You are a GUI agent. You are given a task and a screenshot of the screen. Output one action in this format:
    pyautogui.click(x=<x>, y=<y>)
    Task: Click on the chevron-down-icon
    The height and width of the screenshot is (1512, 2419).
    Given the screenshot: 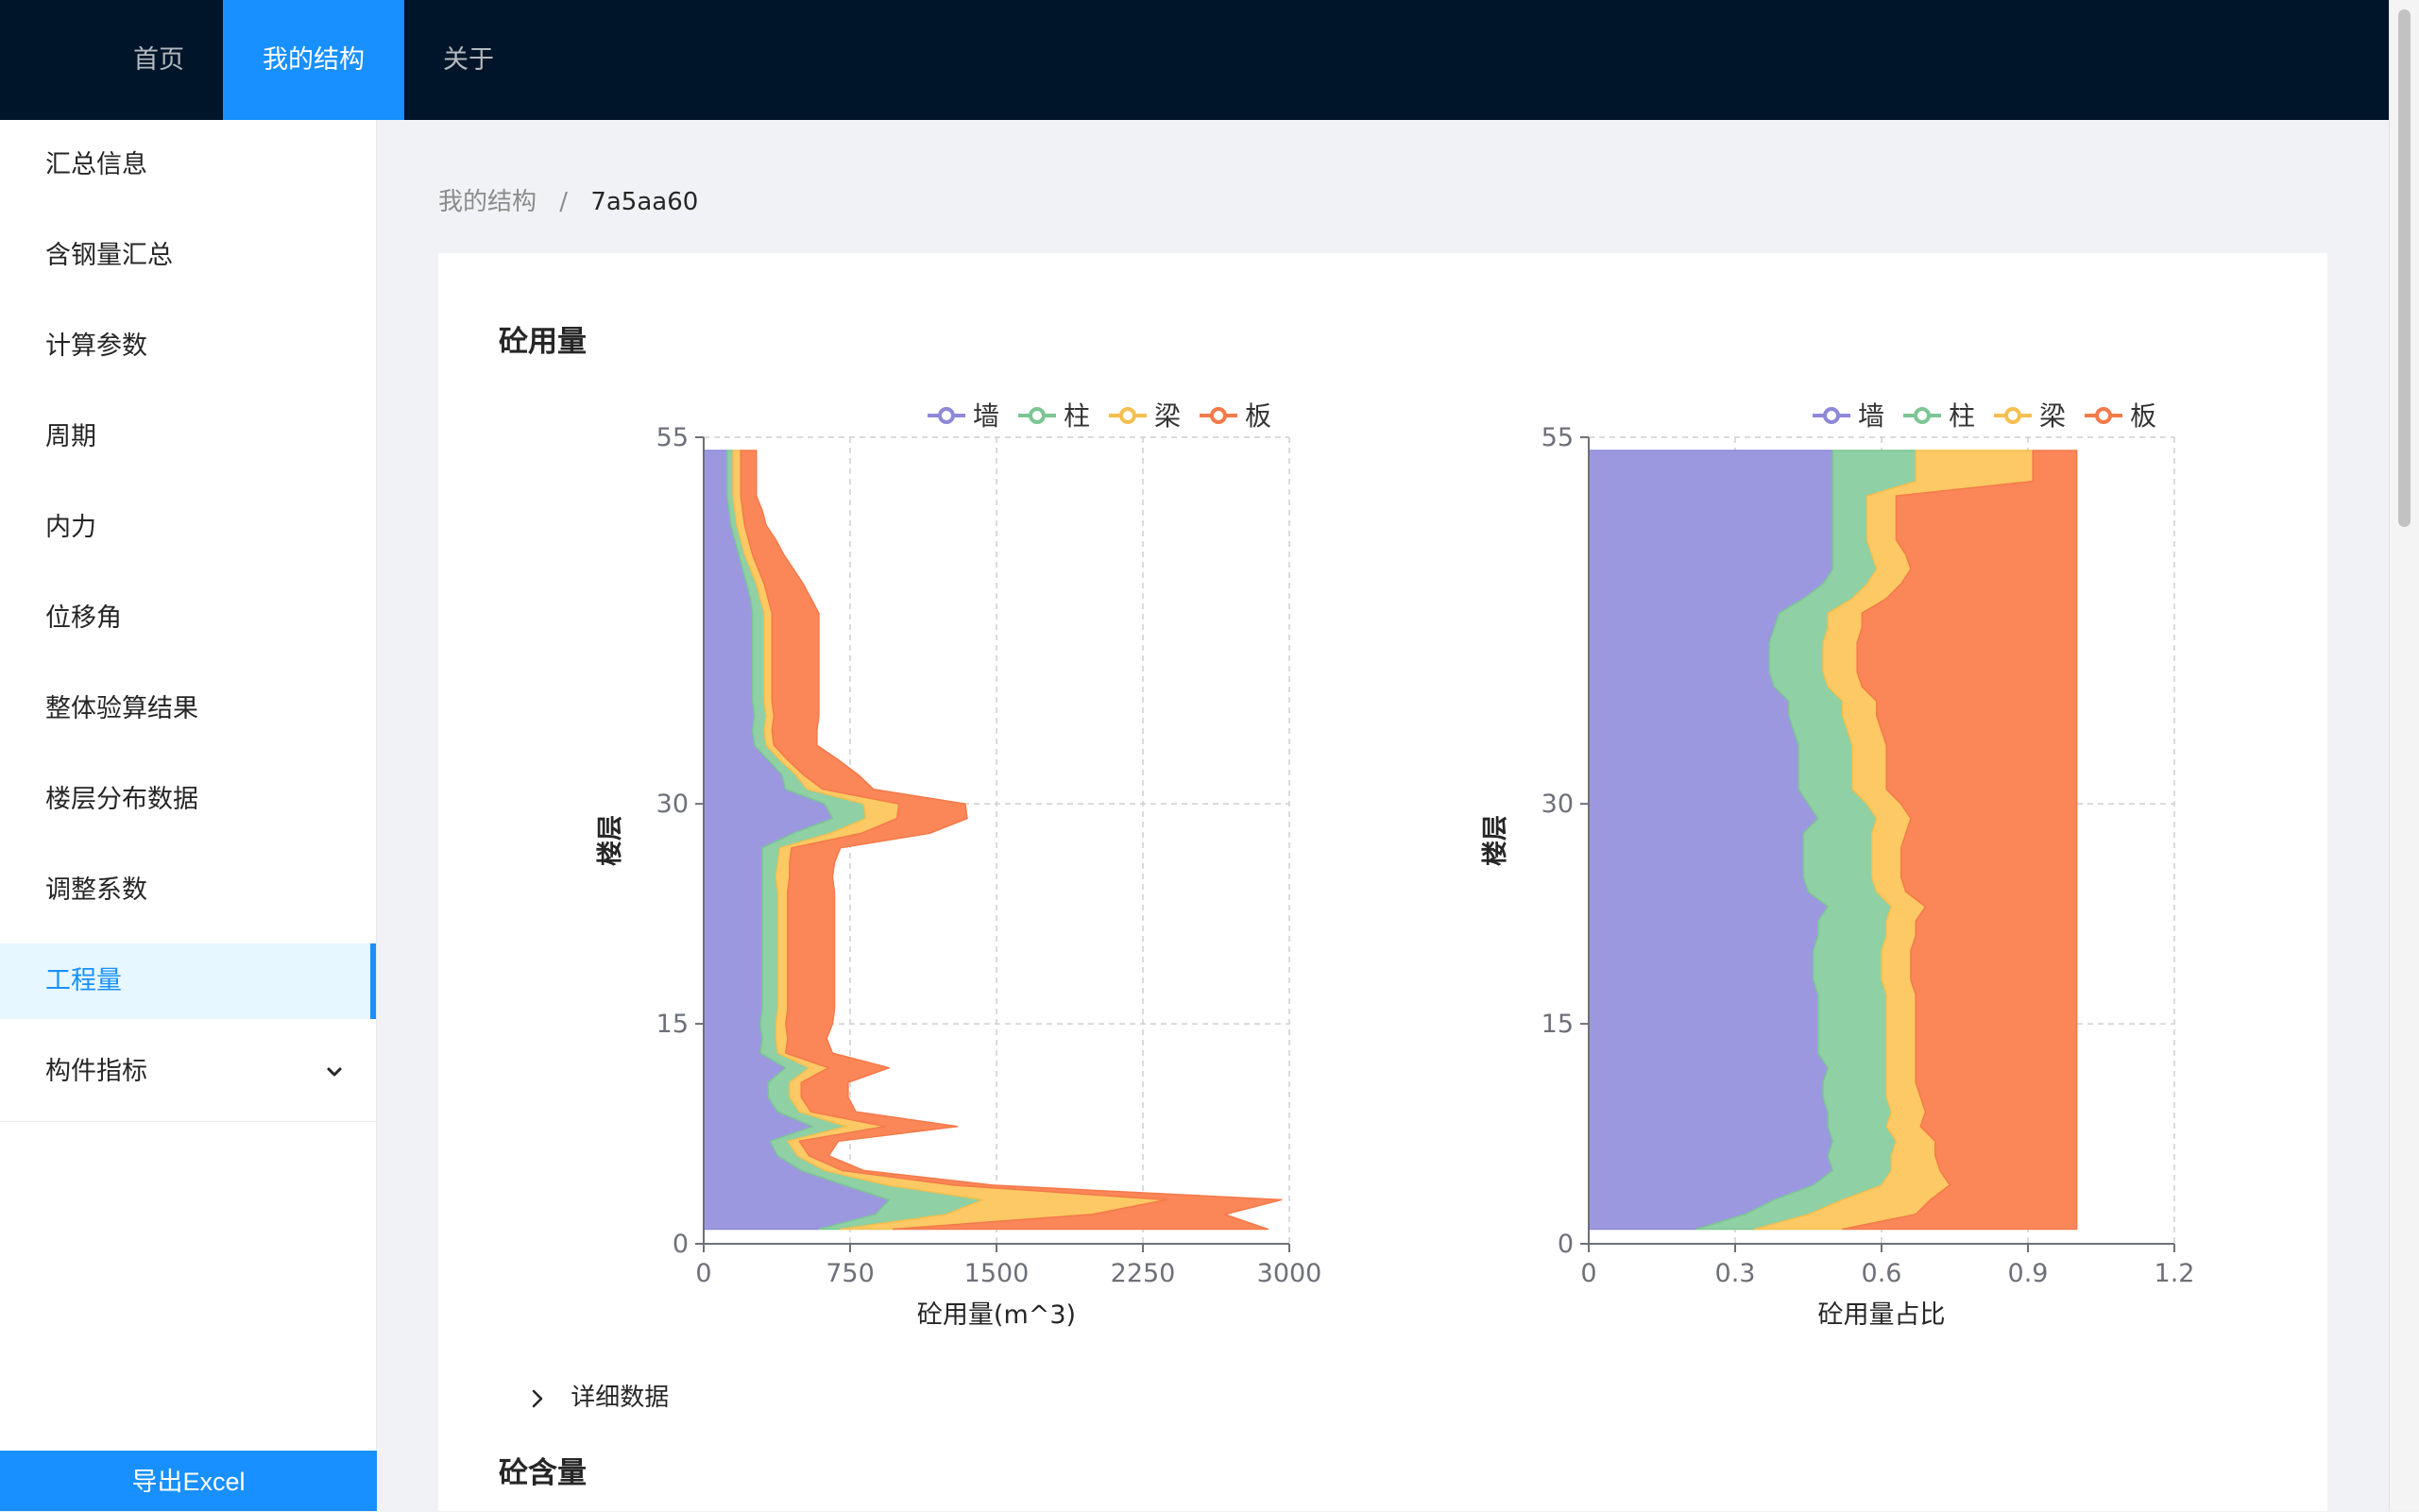 What is the action you would take?
    pyautogui.click(x=334, y=1072)
    